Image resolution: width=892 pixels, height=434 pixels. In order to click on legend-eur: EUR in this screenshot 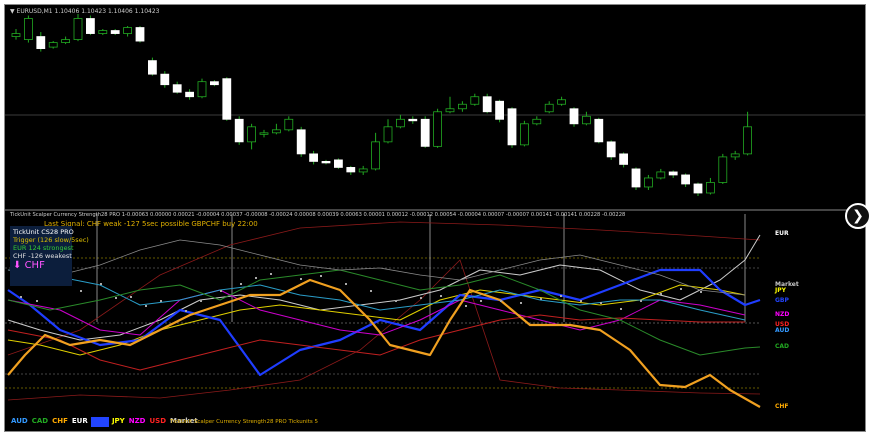, I will do `click(80, 422)`.